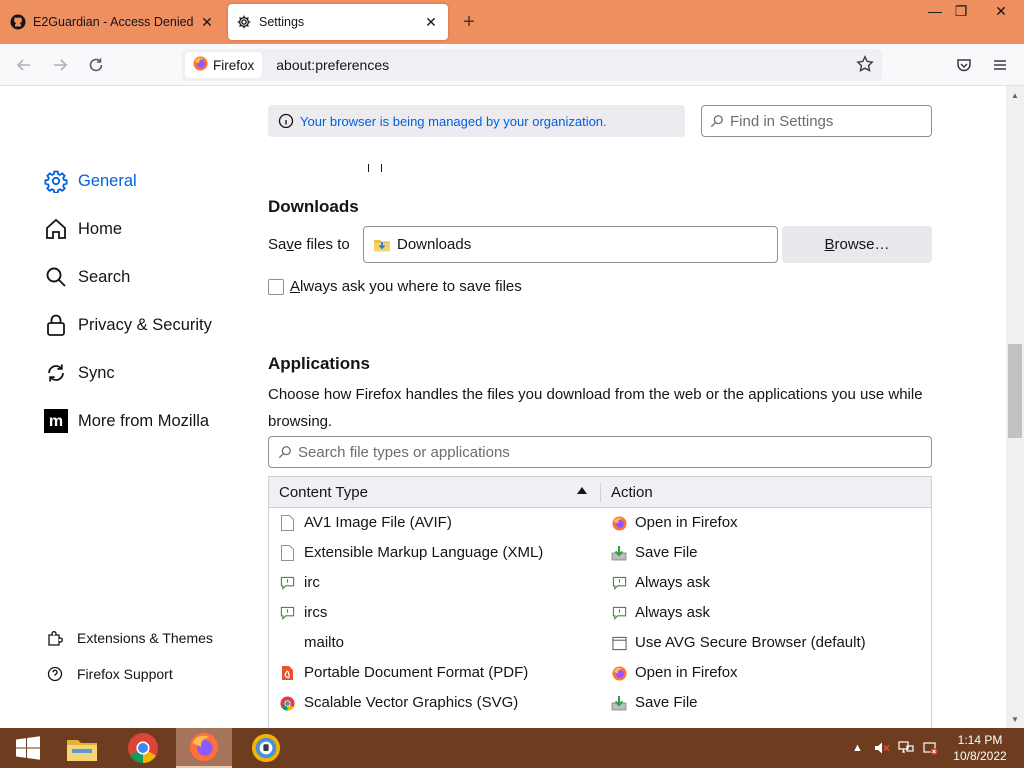 The height and width of the screenshot is (768, 1024). What do you see at coordinates (96, 372) in the screenshot?
I see `sidebar-item-label: Sync` at bounding box center [96, 372].